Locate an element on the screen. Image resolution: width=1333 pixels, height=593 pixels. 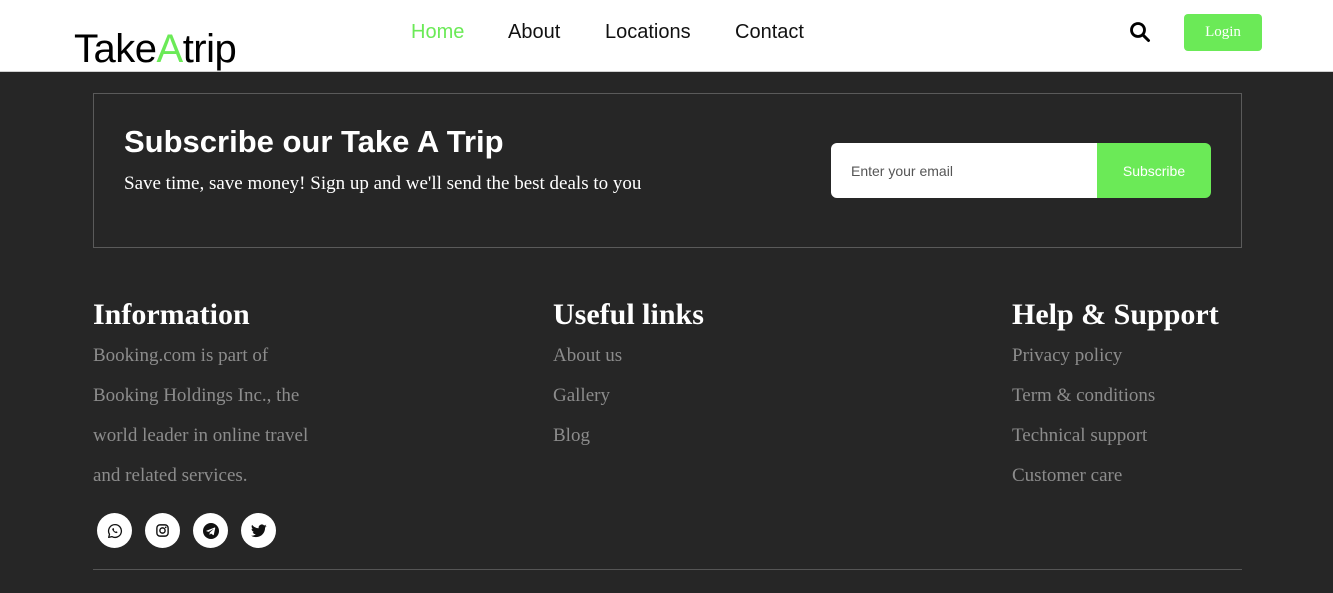
nav-about: About is located at coordinates (534, 32).